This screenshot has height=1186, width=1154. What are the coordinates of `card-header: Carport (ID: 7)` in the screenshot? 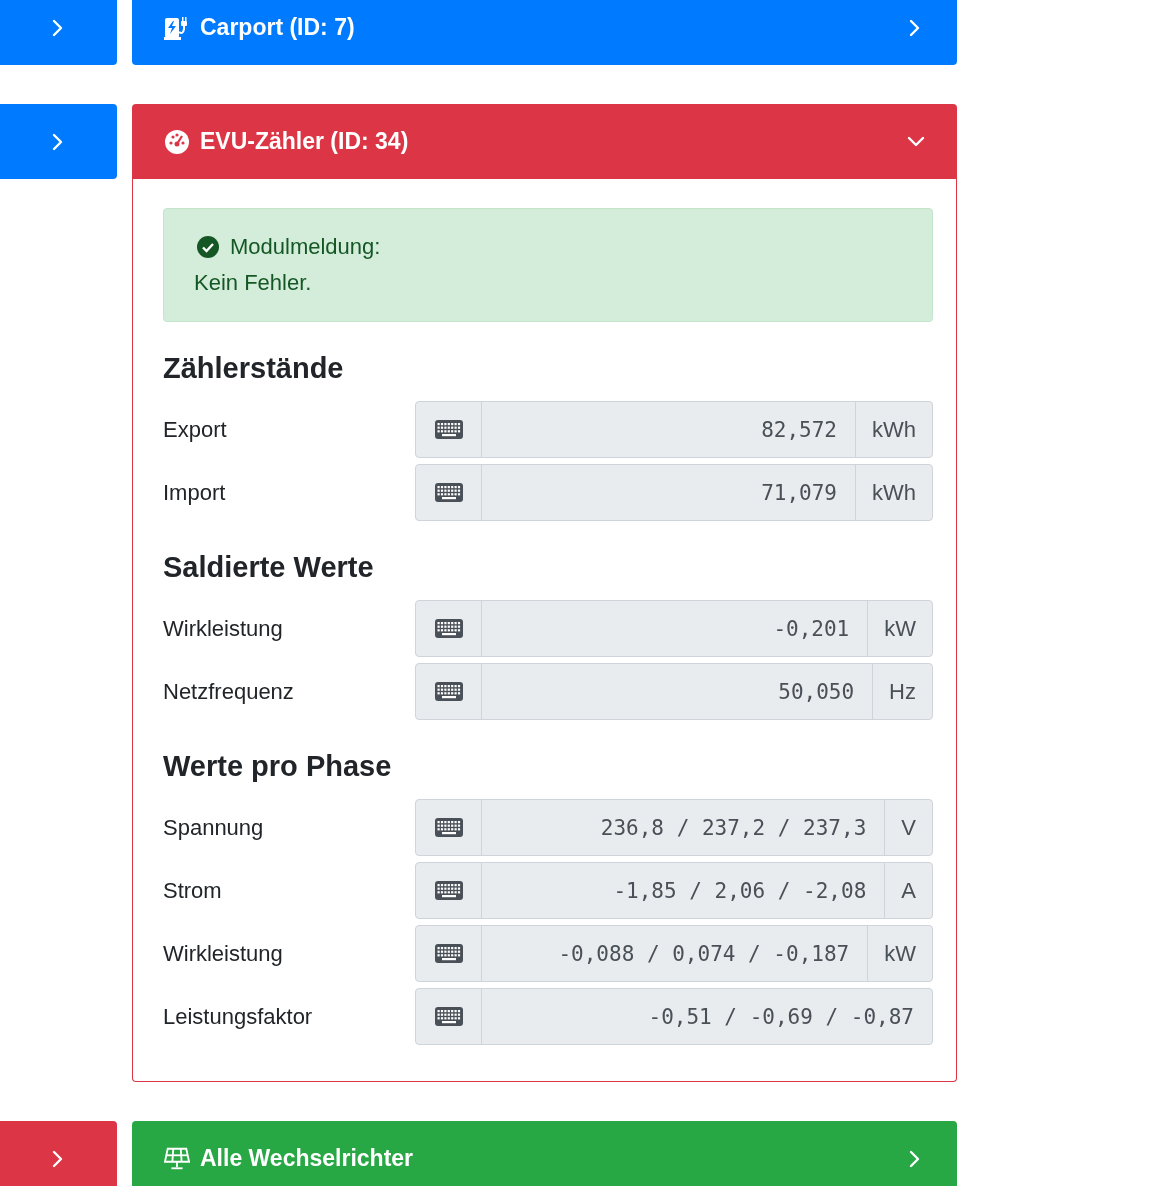 It's located at (544, 32).